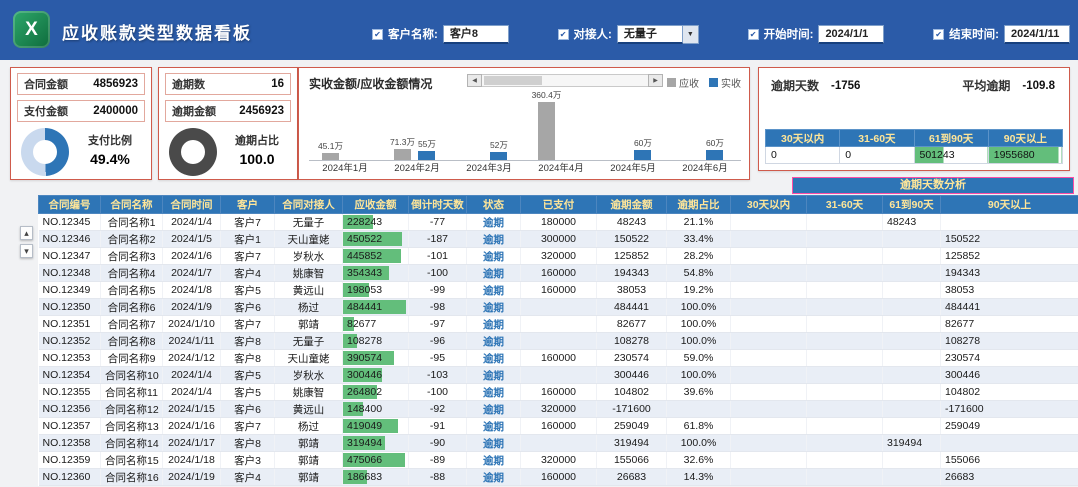 Image resolution: width=1078 pixels, height=487 pixels. Describe the element at coordinates (698, 256) in the screenshot. I see `cell-overdue-ratio: 28.2%` at that location.